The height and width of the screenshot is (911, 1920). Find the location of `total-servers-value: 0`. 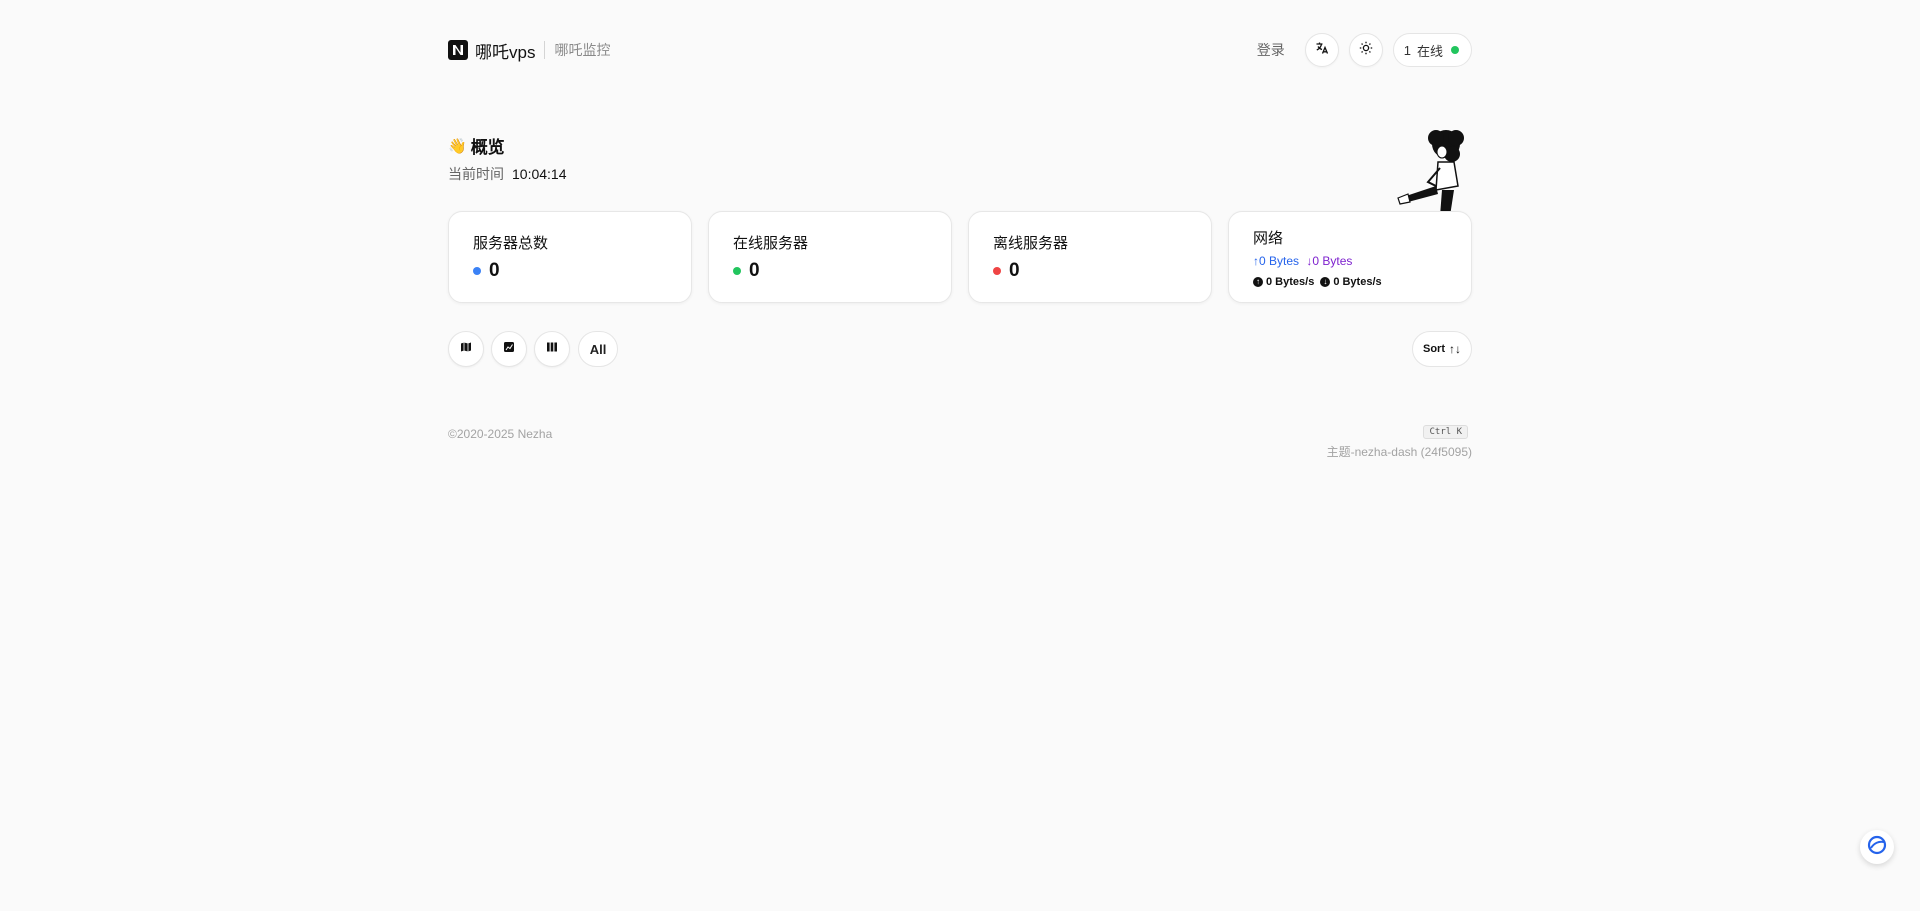

total-servers-value: 0 is located at coordinates (494, 270).